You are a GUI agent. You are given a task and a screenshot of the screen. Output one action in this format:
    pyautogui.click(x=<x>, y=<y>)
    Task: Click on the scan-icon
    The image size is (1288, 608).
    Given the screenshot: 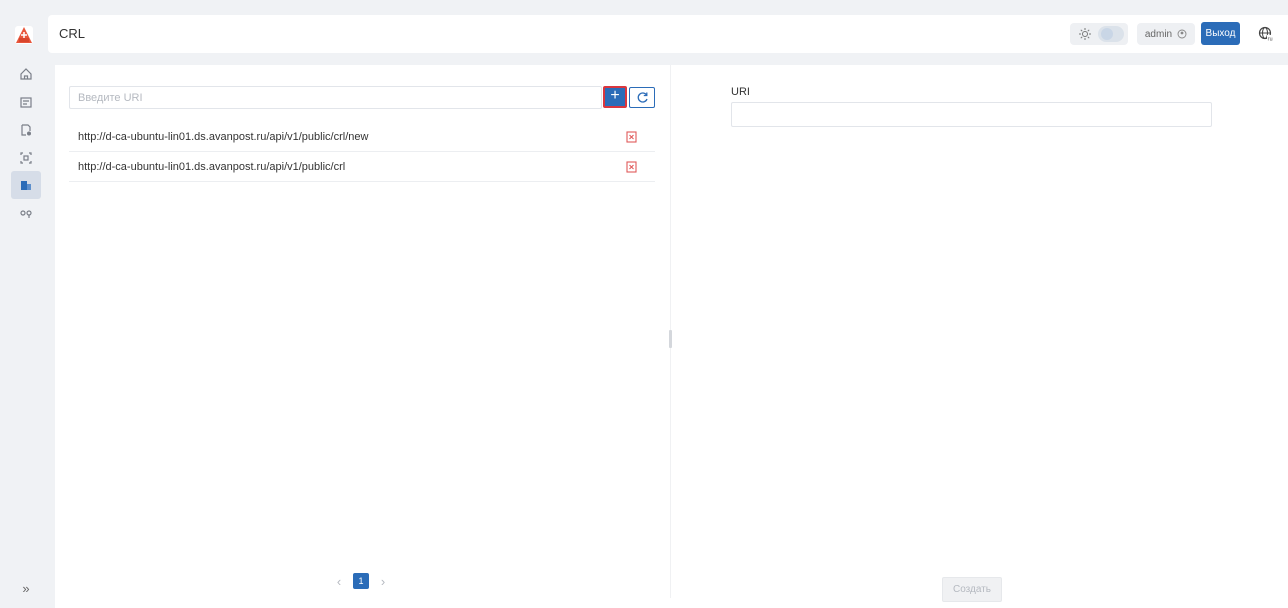 What is the action you would take?
    pyautogui.click(x=26, y=158)
    